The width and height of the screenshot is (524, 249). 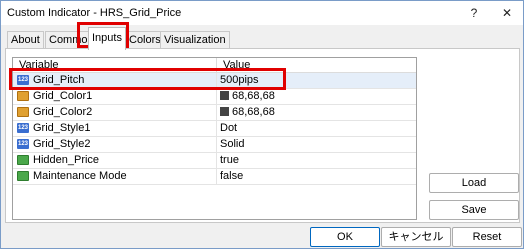 I want to click on table-row: 123 Grid_Style2 Solid, so click(x=214, y=145).